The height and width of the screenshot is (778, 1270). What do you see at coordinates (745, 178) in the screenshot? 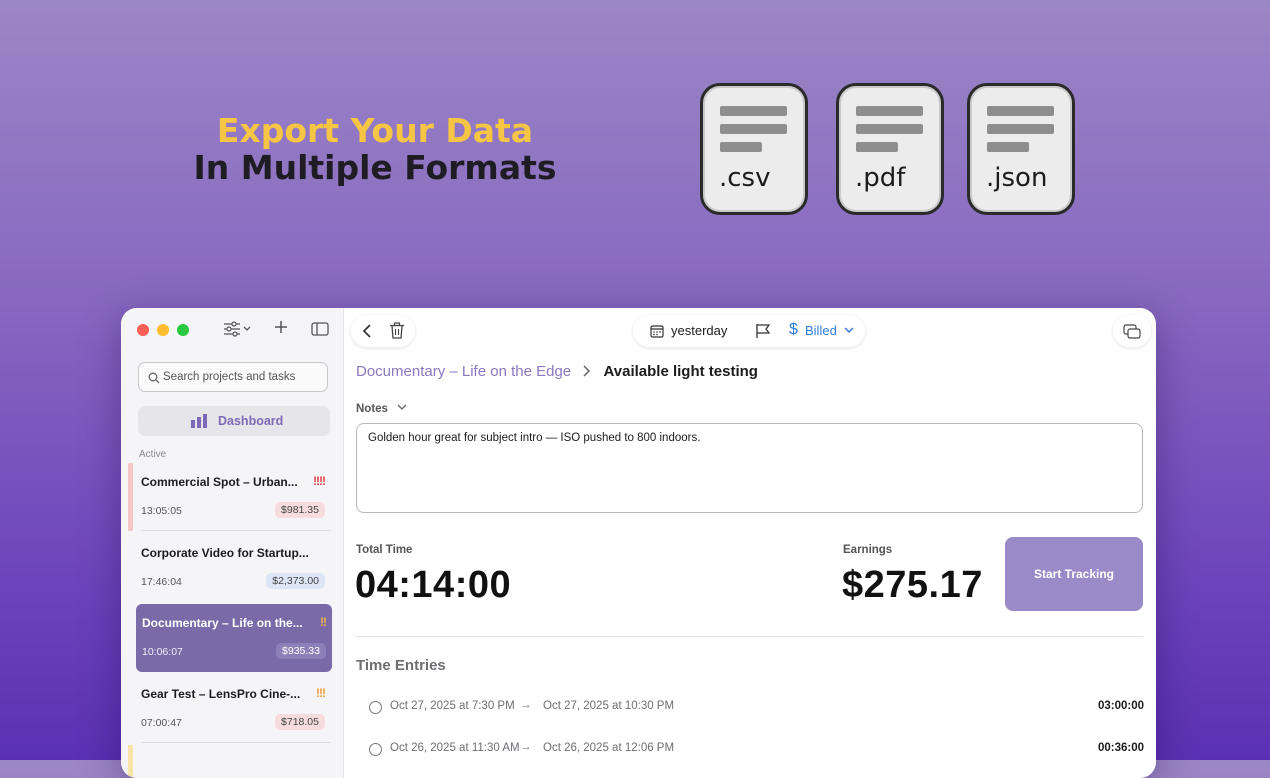
I see `csv-ext-label: .csv` at bounding box center [745, 178].